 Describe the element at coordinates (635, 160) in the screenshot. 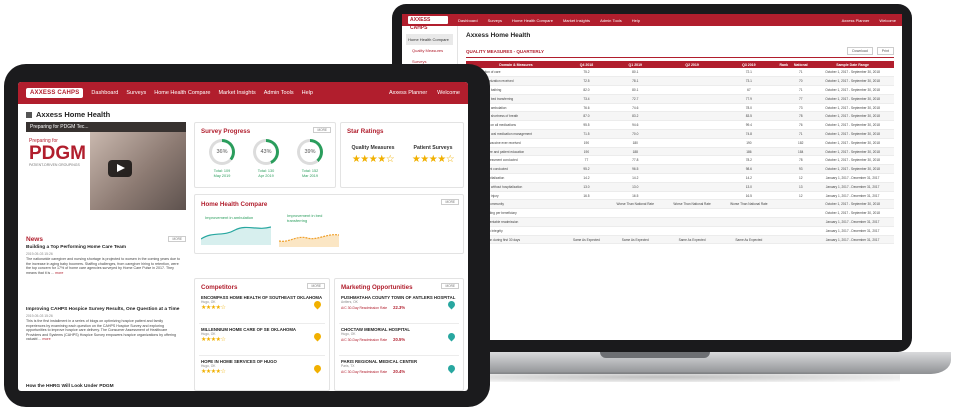

I see `table-cell: 77.8` at that location.